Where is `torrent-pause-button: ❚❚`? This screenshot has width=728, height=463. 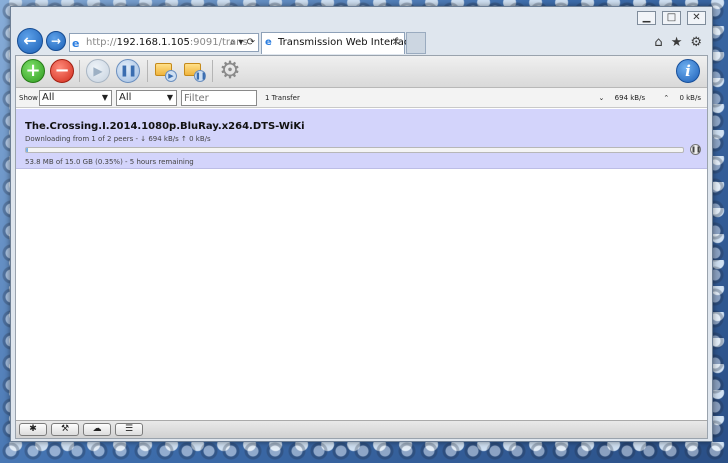
torrent-pause-button: ❚❚ is located at coordinates (695, 149).